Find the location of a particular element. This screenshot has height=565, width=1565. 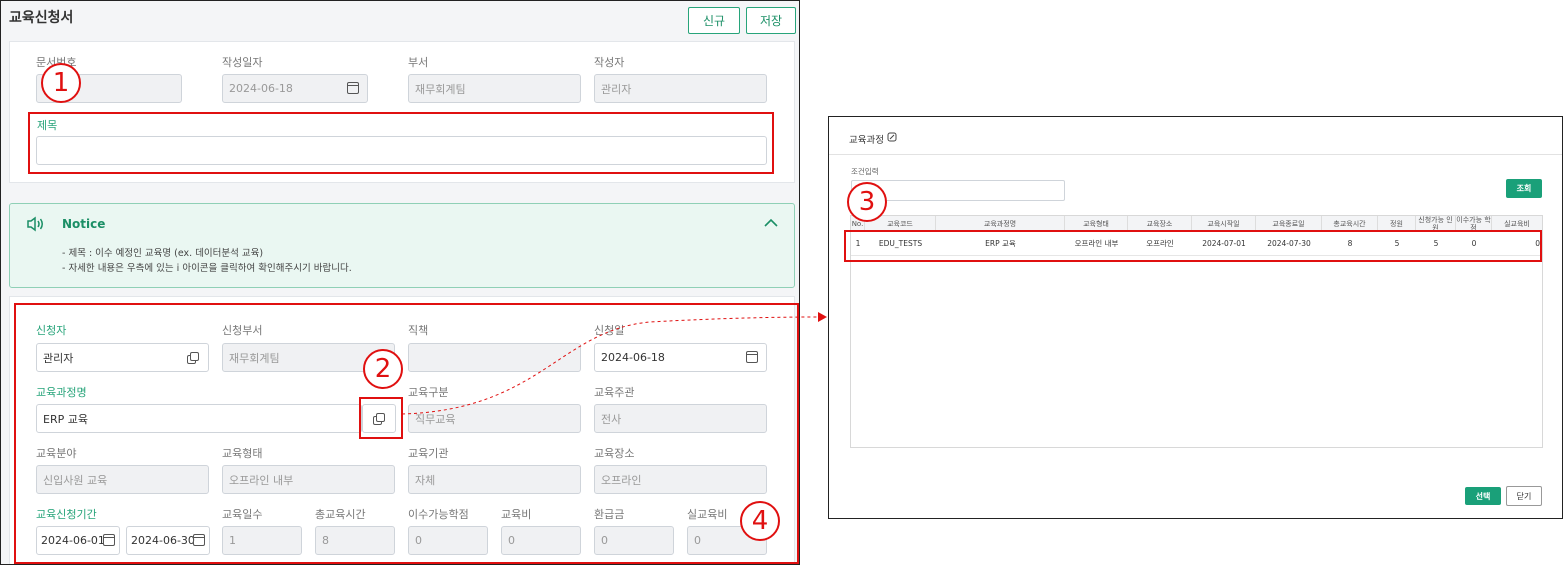

column-header: 정원 is located at coordinates (1397, 223).